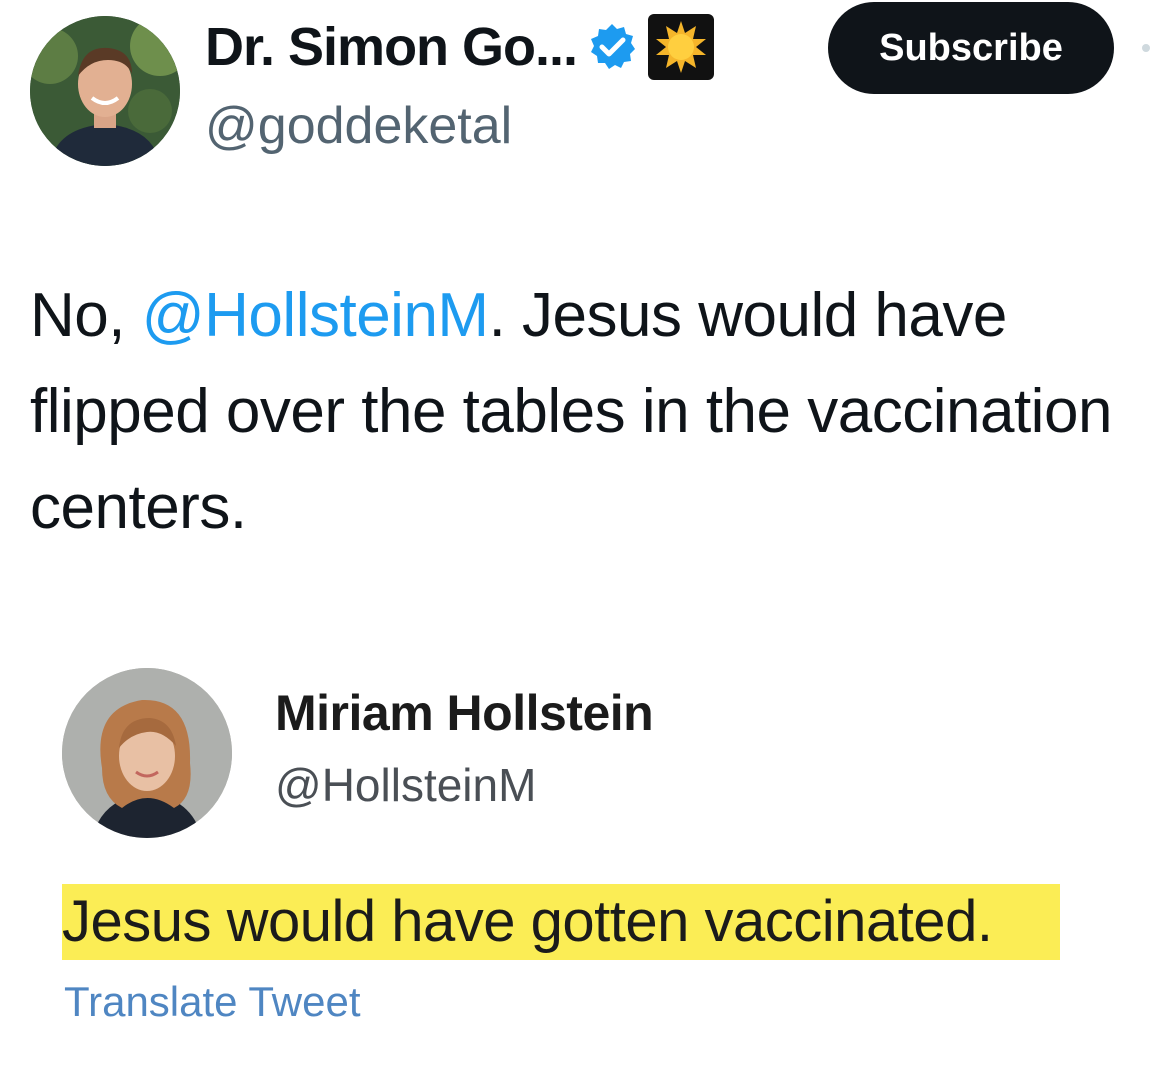 This screenshot has height=1070, width=1158. I want to click on quoted-avatar, so click(147, 753).